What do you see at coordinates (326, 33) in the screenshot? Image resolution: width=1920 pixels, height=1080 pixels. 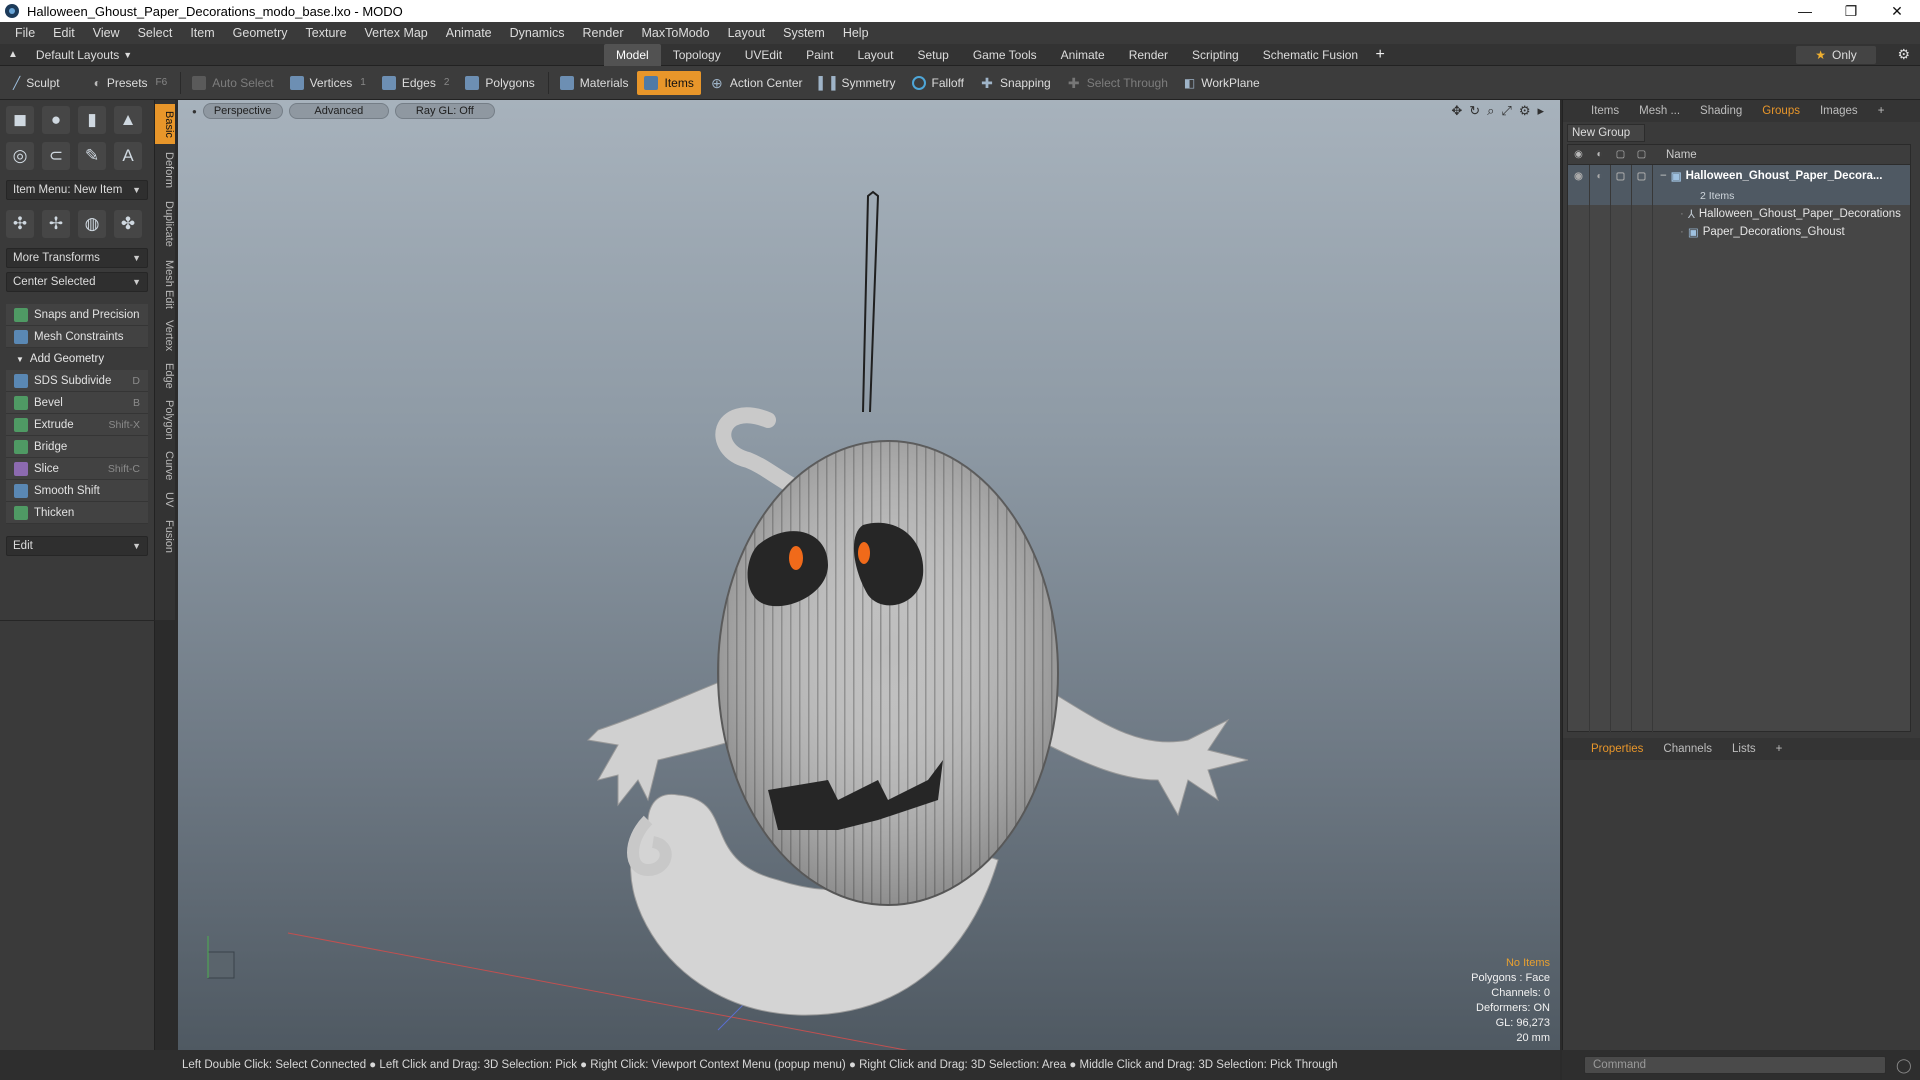 I see `menu-texture: Texture` at bounding box center [326, 33].